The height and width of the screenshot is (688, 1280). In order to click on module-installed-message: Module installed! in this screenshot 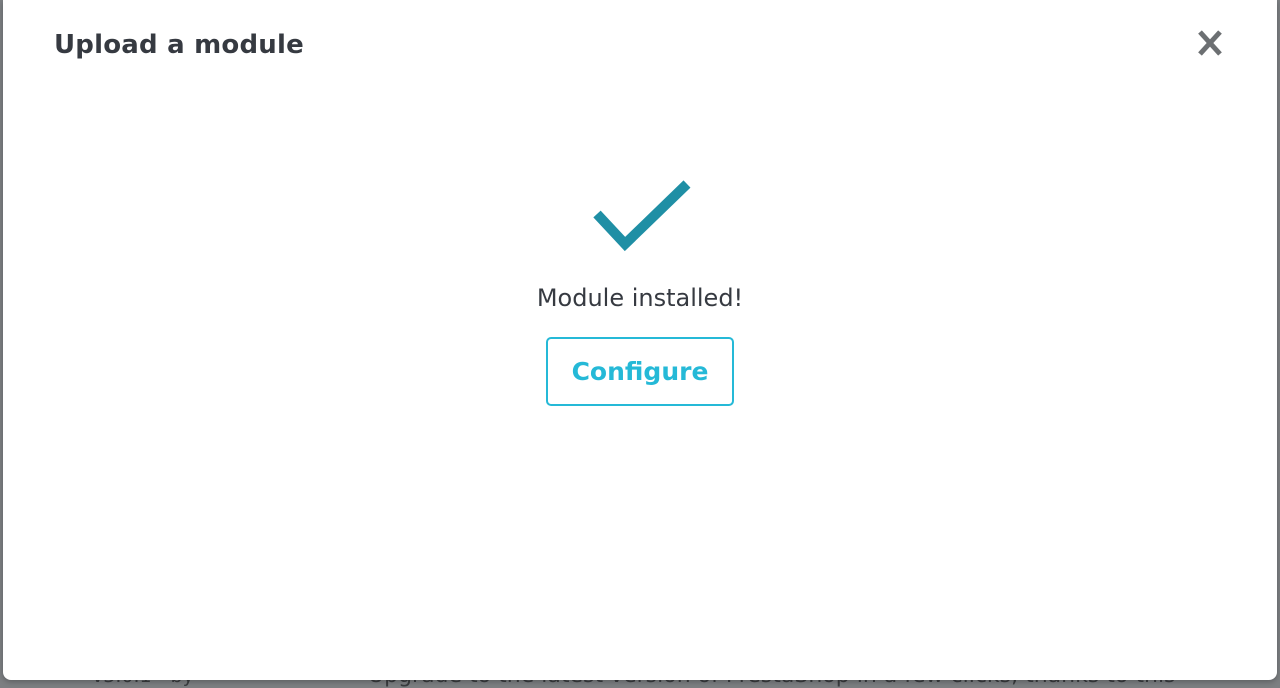, I will do `click(640, 298)`.